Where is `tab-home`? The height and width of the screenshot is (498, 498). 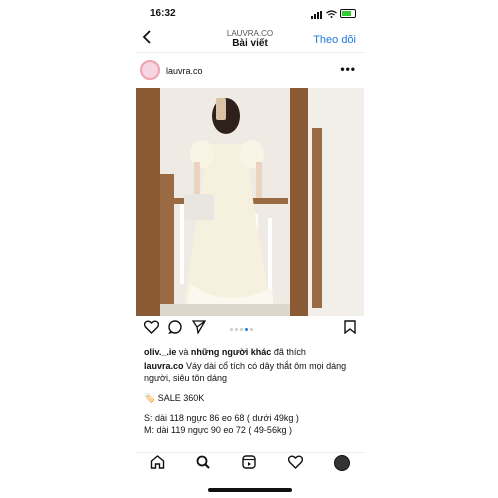
tab-home is located at coordinates (157, 463).